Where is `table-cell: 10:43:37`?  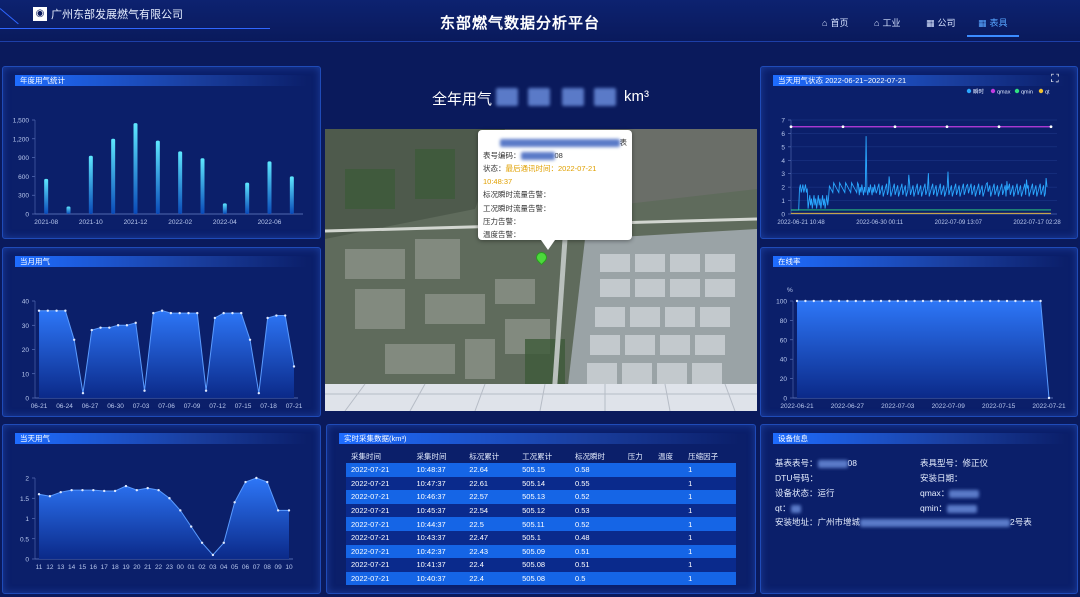
table-cell: 10:43:37 is located at coordinates (438, 537).